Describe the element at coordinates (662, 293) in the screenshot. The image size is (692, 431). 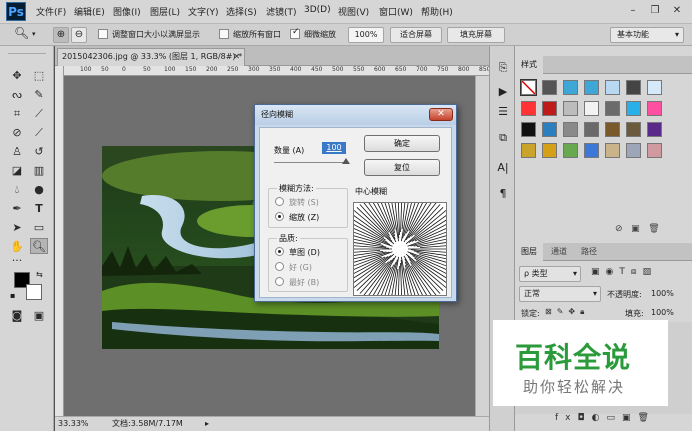
I see `opacity-value: 100%` at that location.